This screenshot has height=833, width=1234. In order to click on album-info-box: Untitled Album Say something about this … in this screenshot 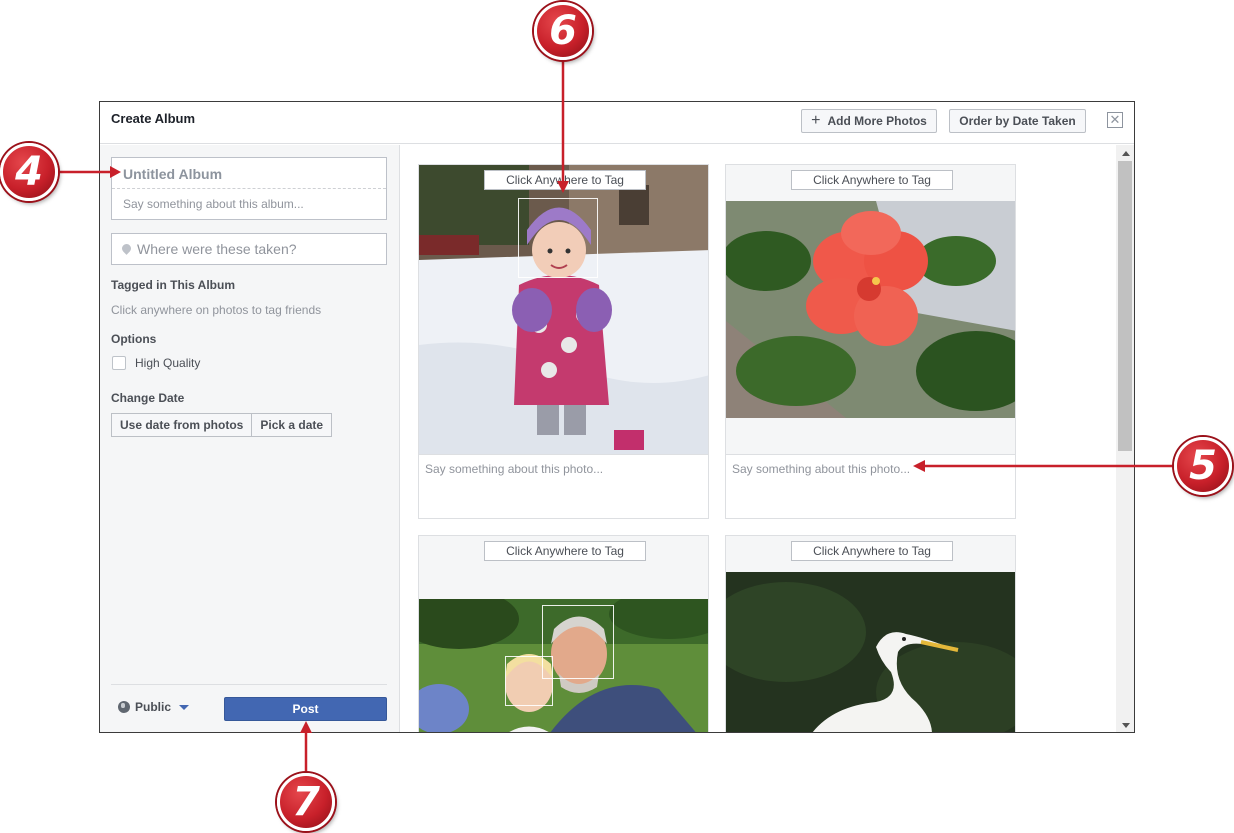, I will do `click(249, 188)`.